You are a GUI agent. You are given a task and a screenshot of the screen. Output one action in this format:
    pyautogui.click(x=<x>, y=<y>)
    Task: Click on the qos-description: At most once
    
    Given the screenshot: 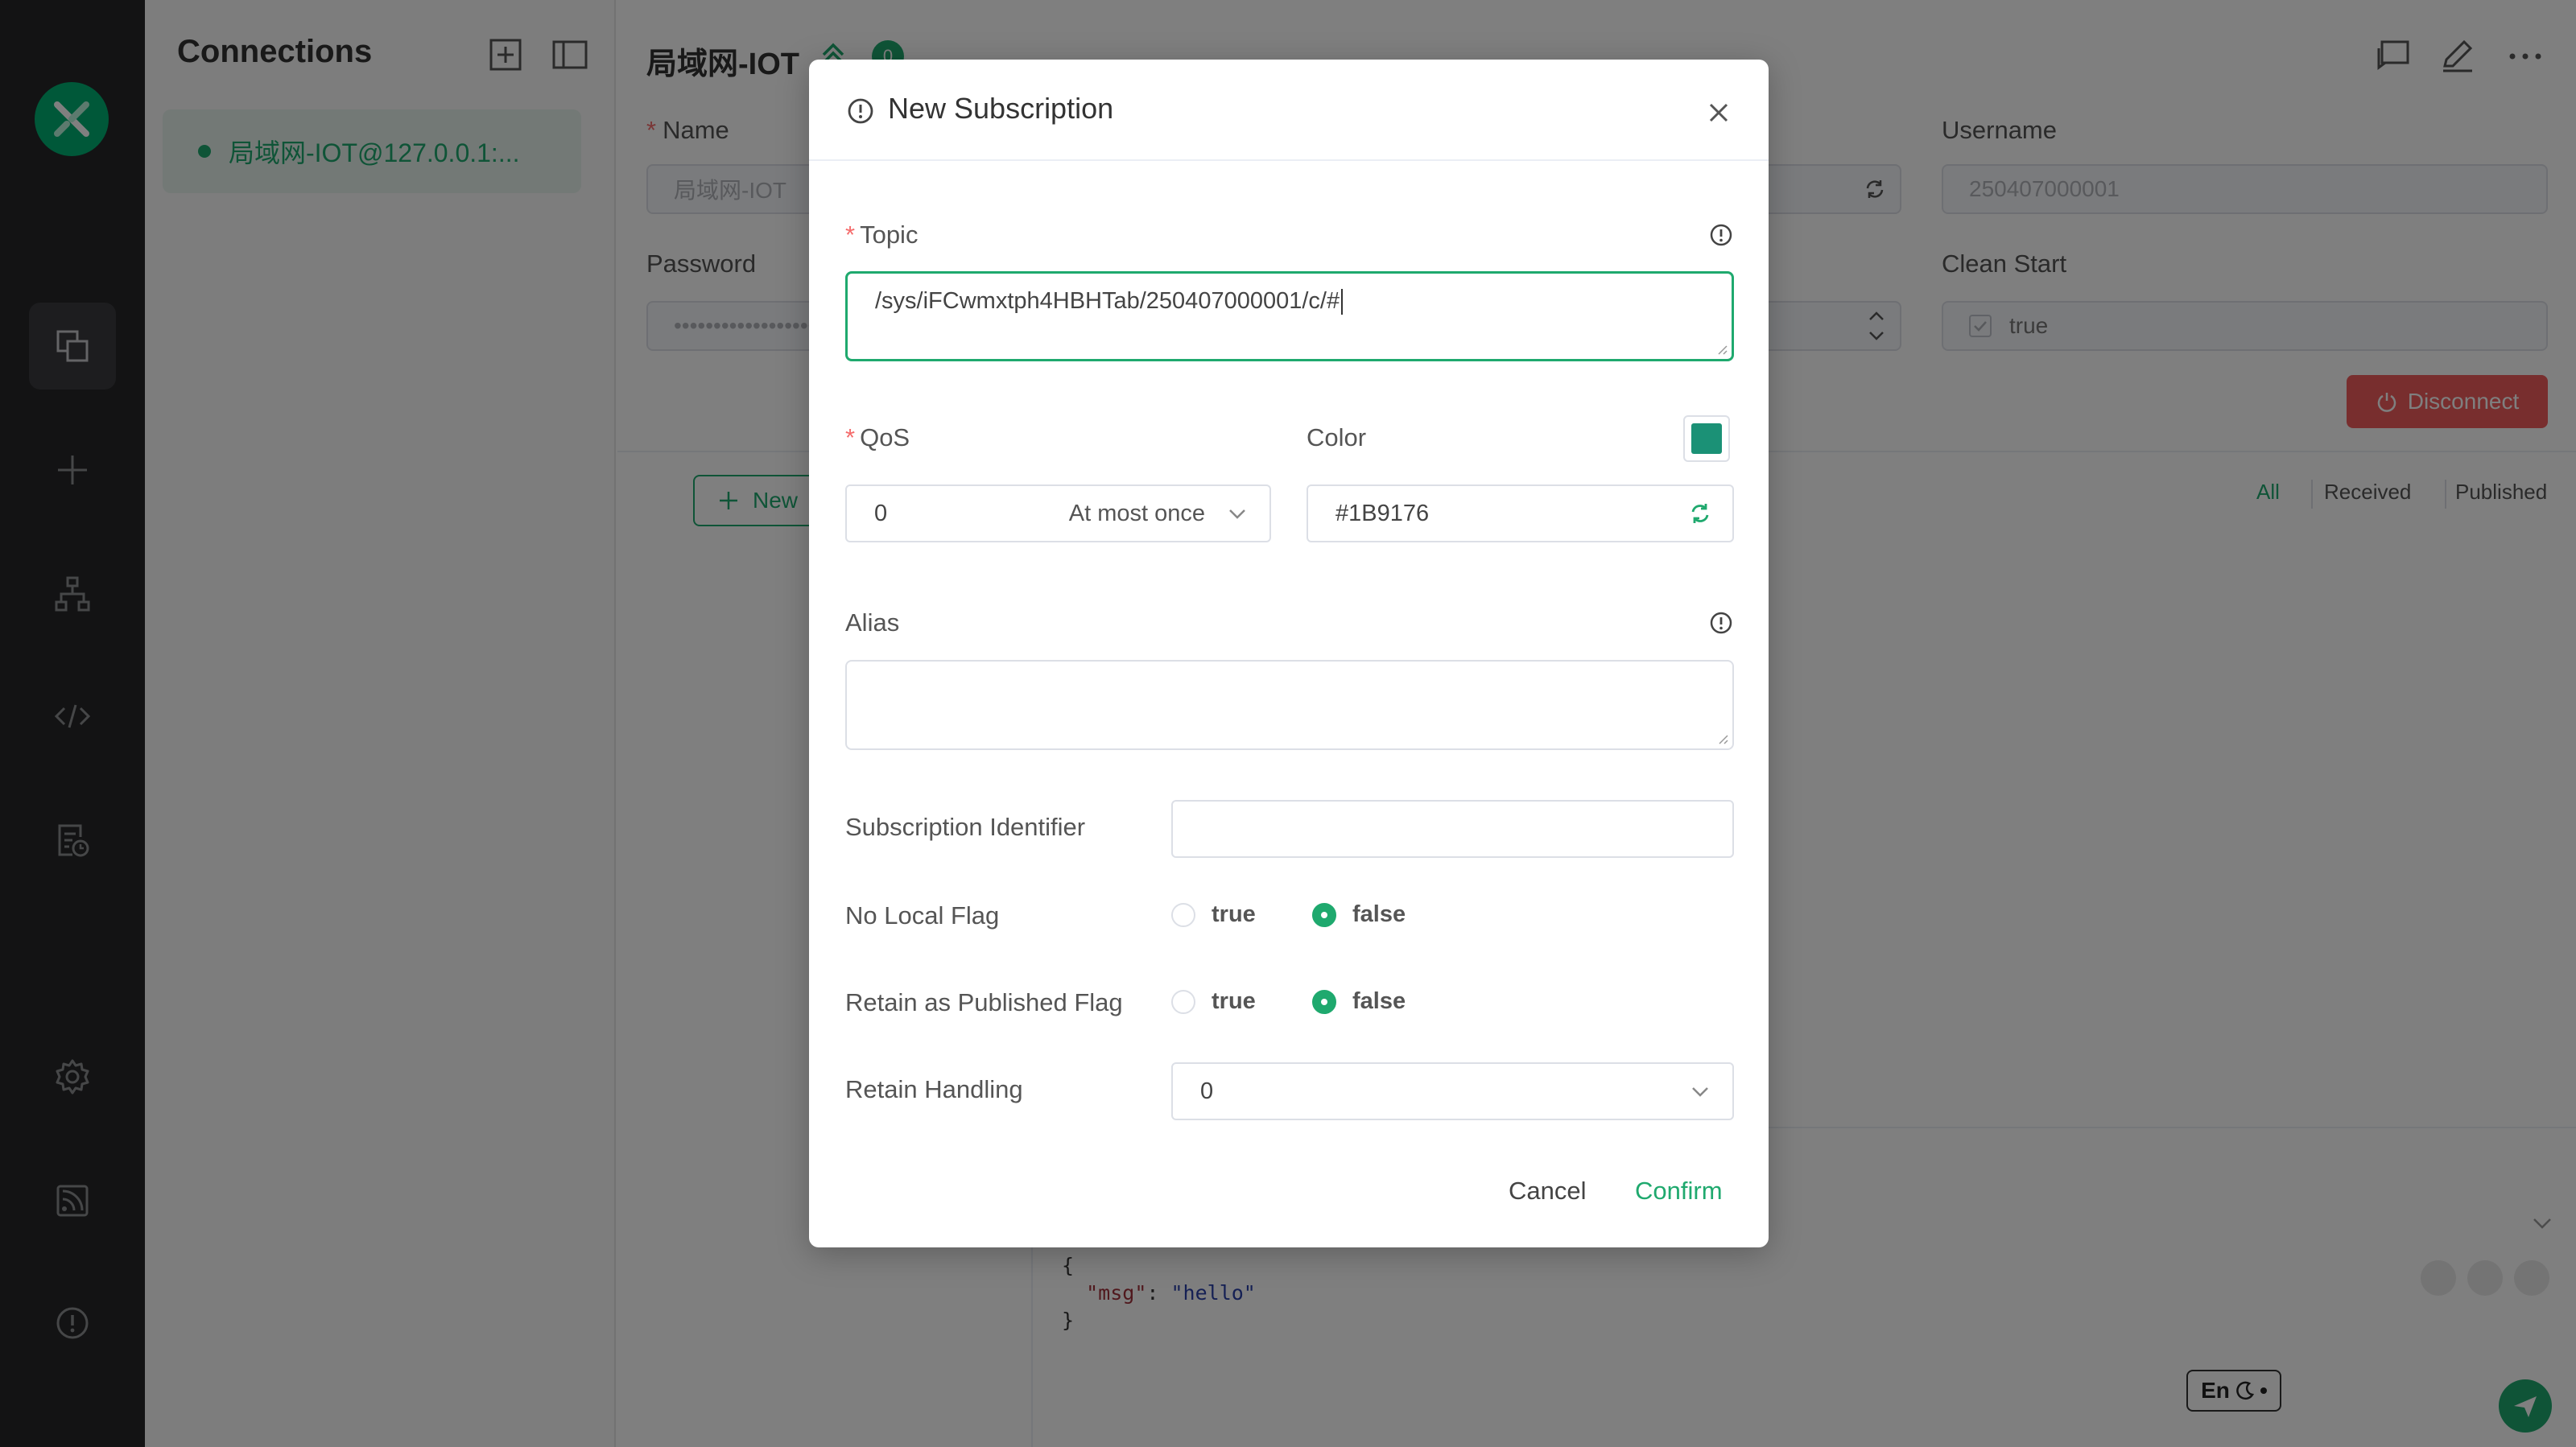 What is the action you would take?
    pyautogui.click(x=1136, y=513)
    